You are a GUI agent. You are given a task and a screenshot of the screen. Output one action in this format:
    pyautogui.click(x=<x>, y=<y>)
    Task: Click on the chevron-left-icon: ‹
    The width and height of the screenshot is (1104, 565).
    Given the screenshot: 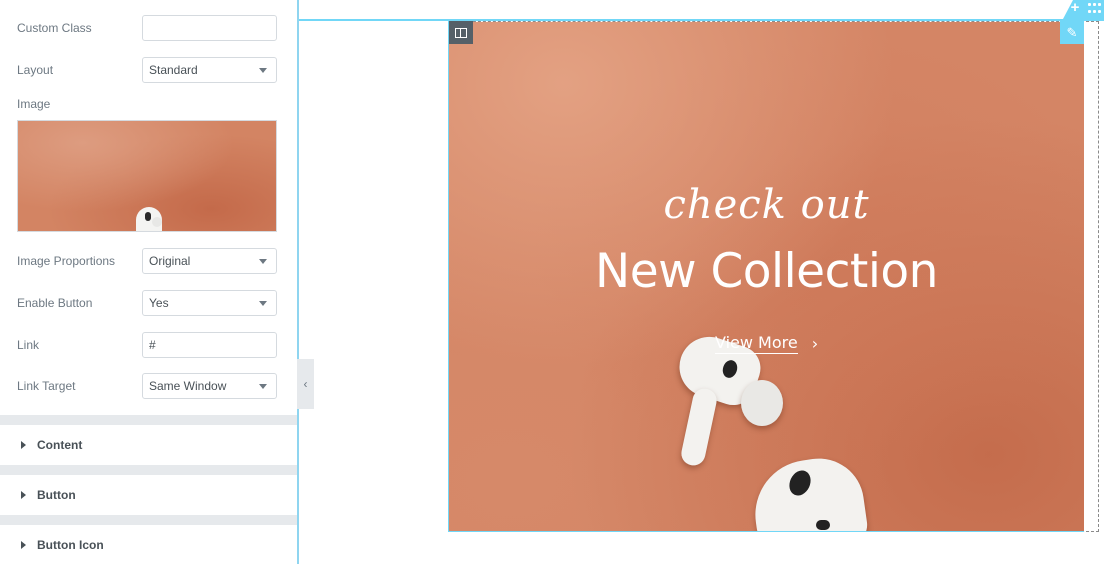 What is the action you would take?
    pyautogui.click(x=305, y=384)
    